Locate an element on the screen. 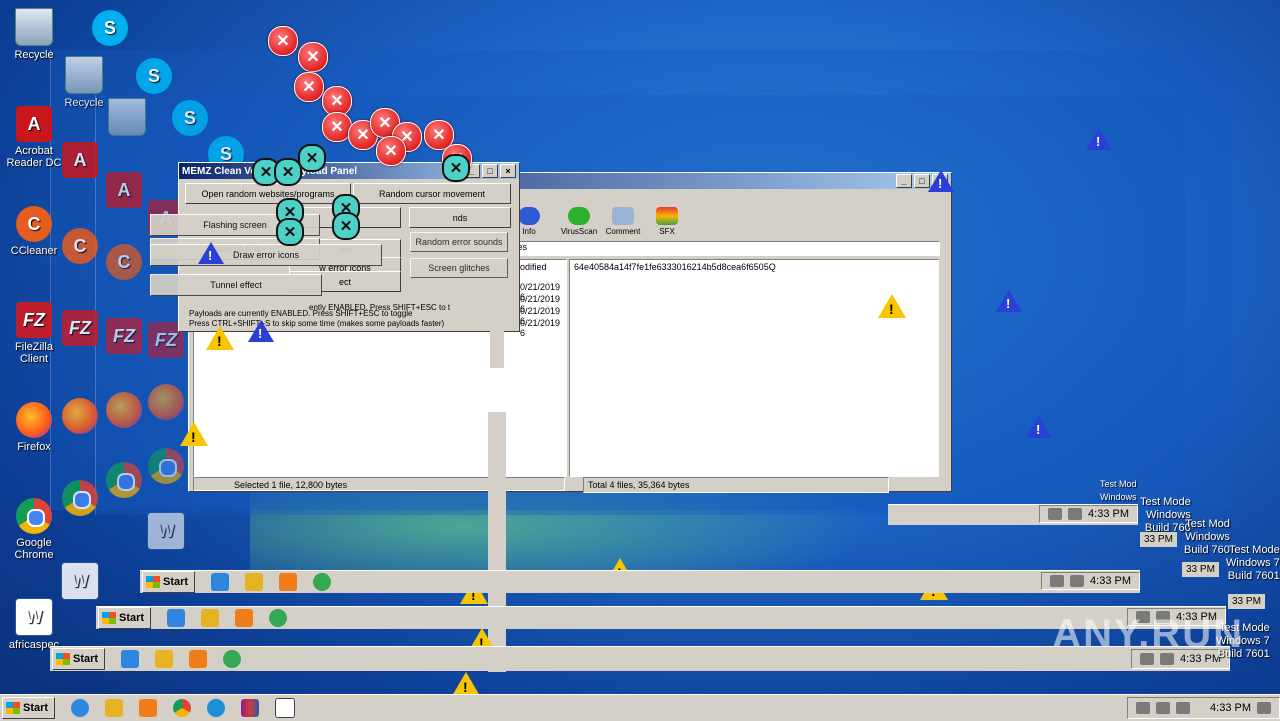  payload-open-websites-button: Open random websites/programs is located at coordinates (268, 193).